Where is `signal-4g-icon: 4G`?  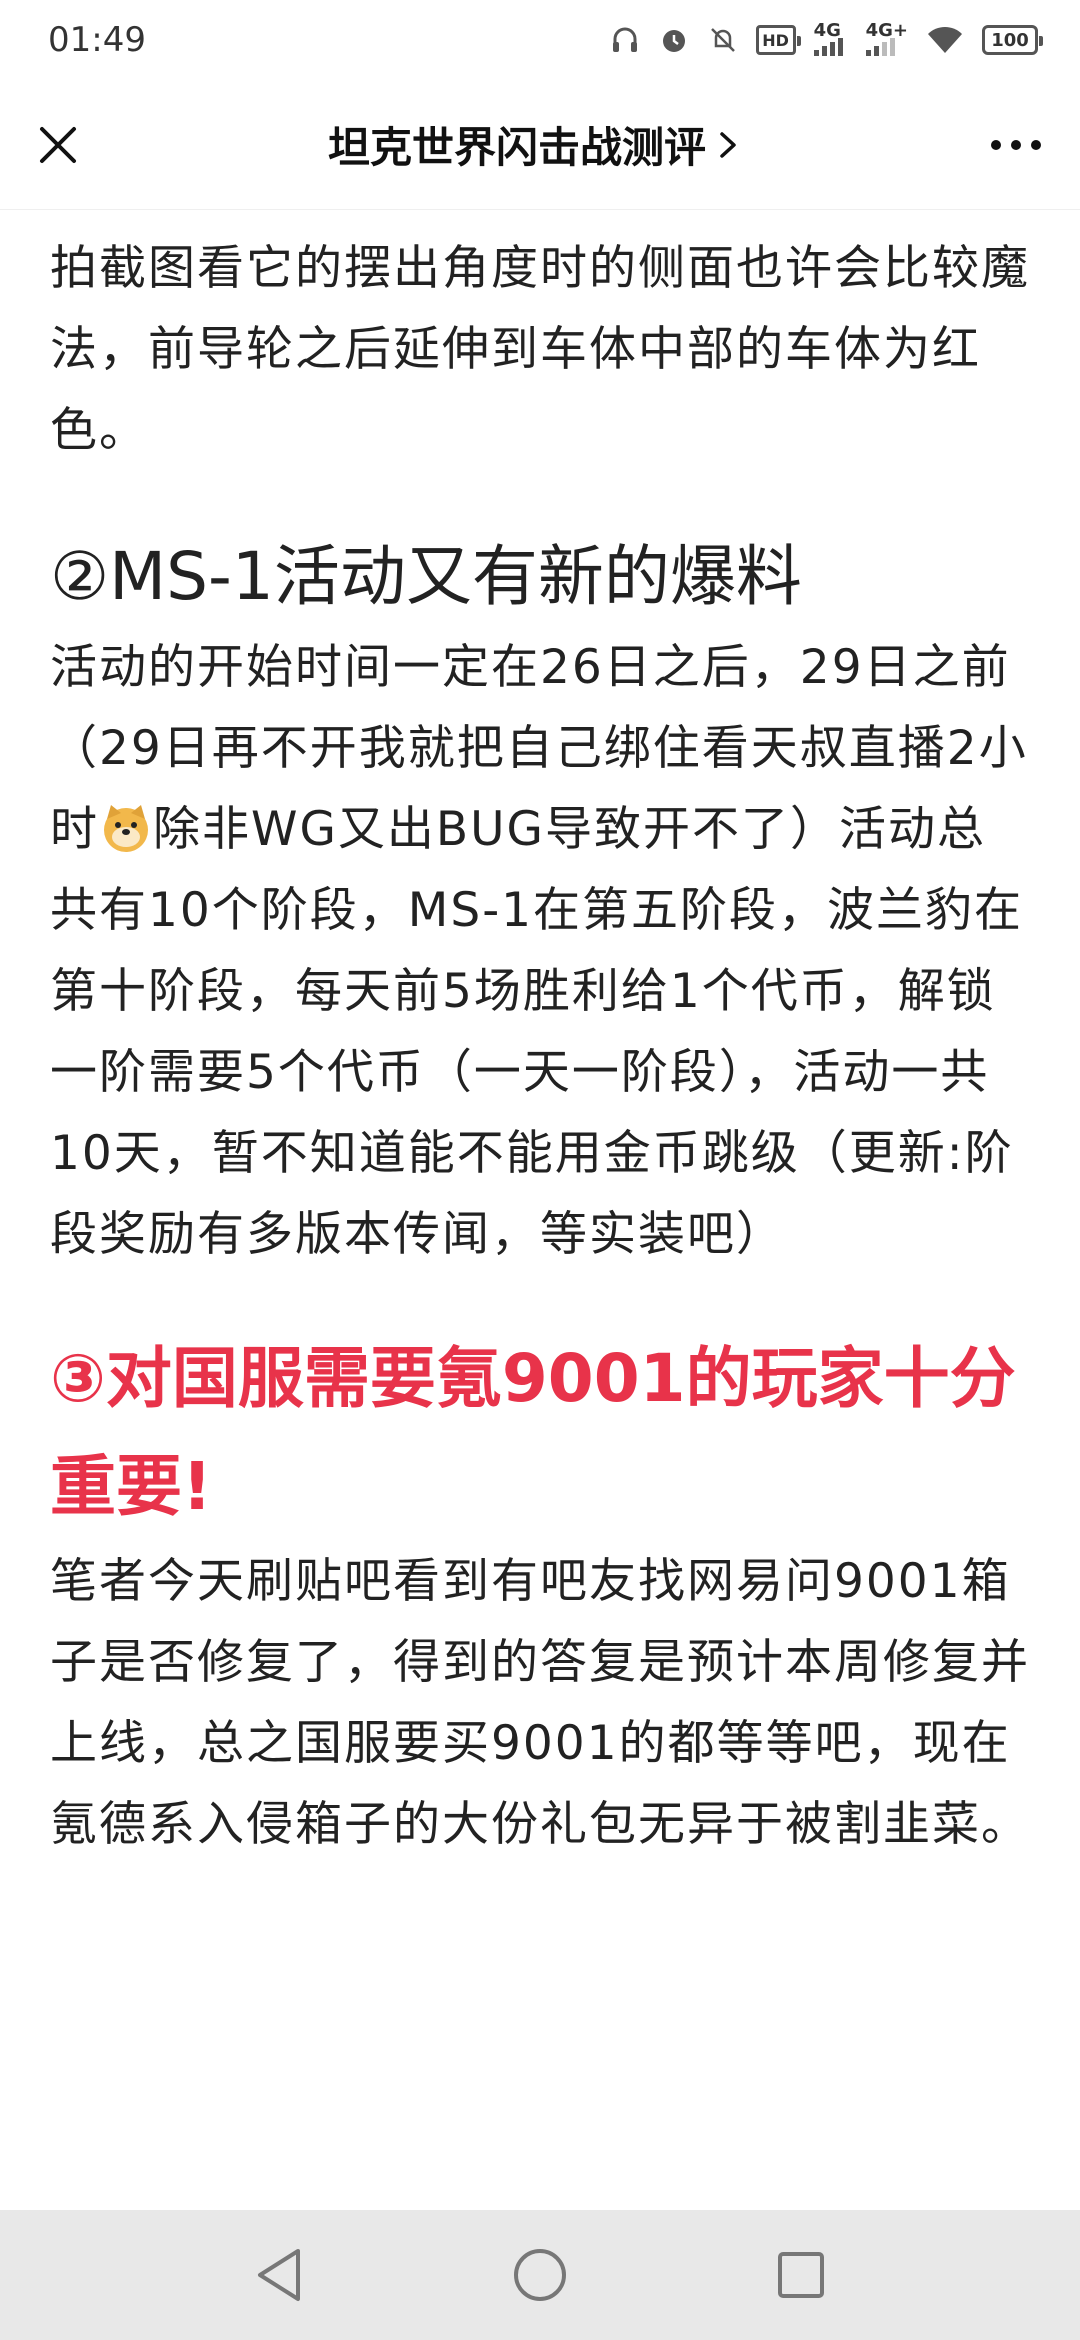 signal-4g-icon: 4G is located at coordinates (830, 39).